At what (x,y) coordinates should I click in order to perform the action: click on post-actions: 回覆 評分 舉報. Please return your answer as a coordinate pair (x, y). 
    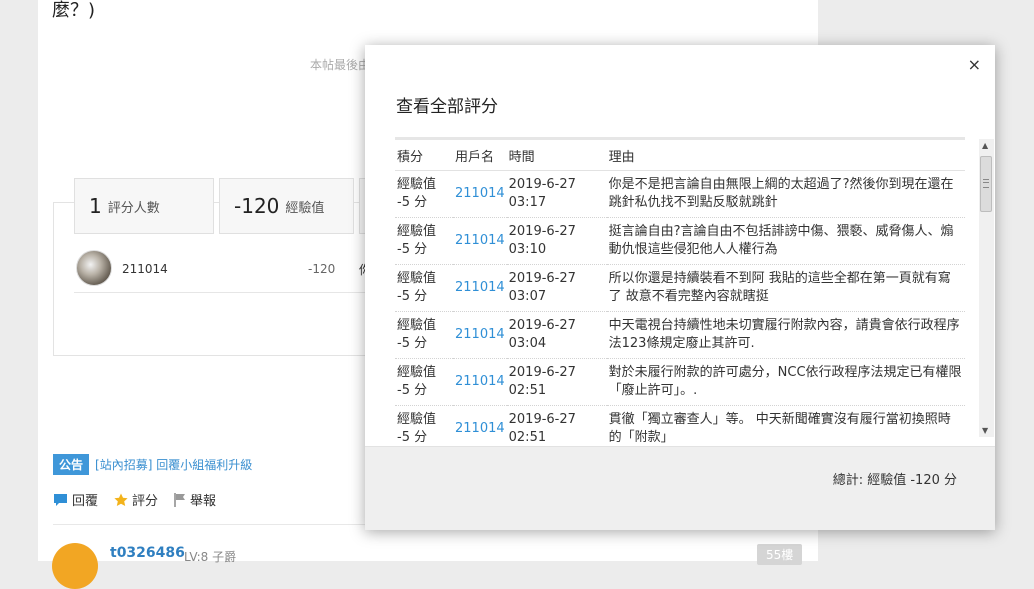
    Looking at the image, I should click on (142, 499).